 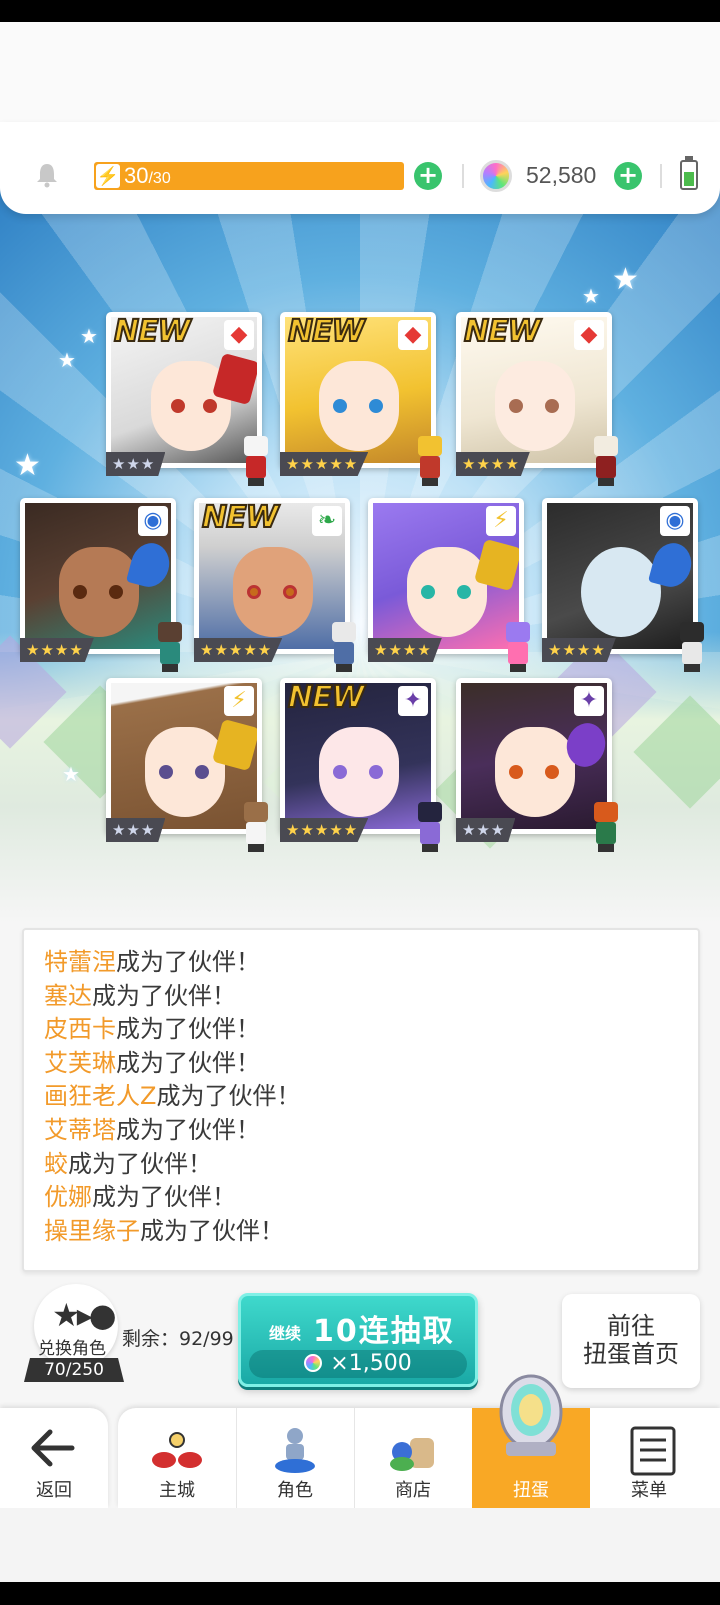 I want to click on pull-cost: ×1,500, so click(x=358, y=1364).